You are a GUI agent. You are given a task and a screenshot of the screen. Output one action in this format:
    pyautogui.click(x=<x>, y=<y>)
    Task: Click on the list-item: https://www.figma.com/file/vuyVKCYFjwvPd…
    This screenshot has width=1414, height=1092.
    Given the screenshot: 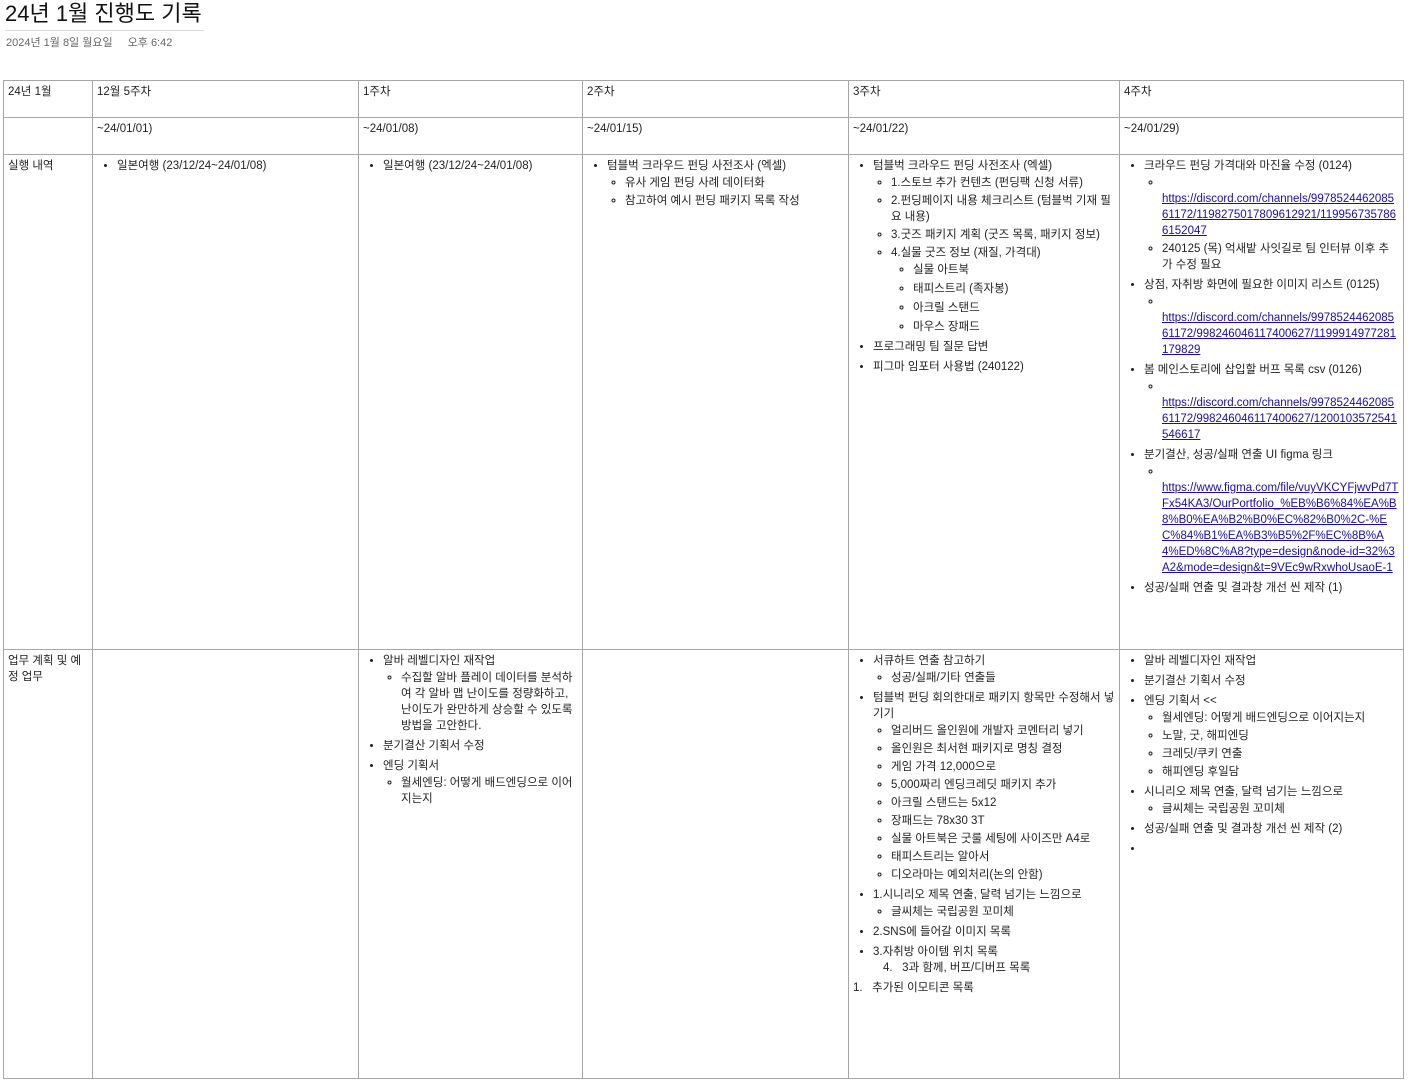 What is the action you would take?
    pyautogui.click(x=1280, y=520)
    